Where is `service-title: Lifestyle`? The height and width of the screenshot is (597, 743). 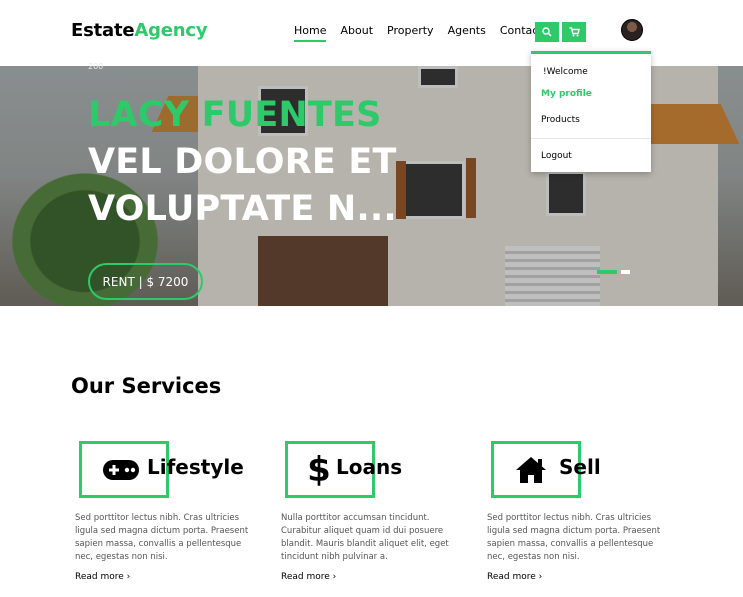 service-title: Lifestyle is located at coordinates (195, 467).